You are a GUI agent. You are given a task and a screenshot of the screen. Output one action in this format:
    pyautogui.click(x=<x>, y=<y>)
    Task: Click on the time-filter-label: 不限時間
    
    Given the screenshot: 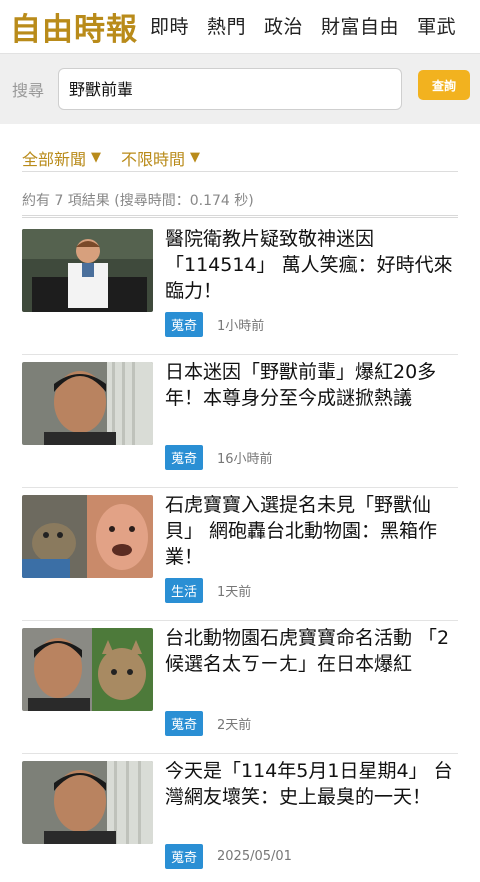 What is the action you would take?
    pyautogui.click(x=153, y=159)
    